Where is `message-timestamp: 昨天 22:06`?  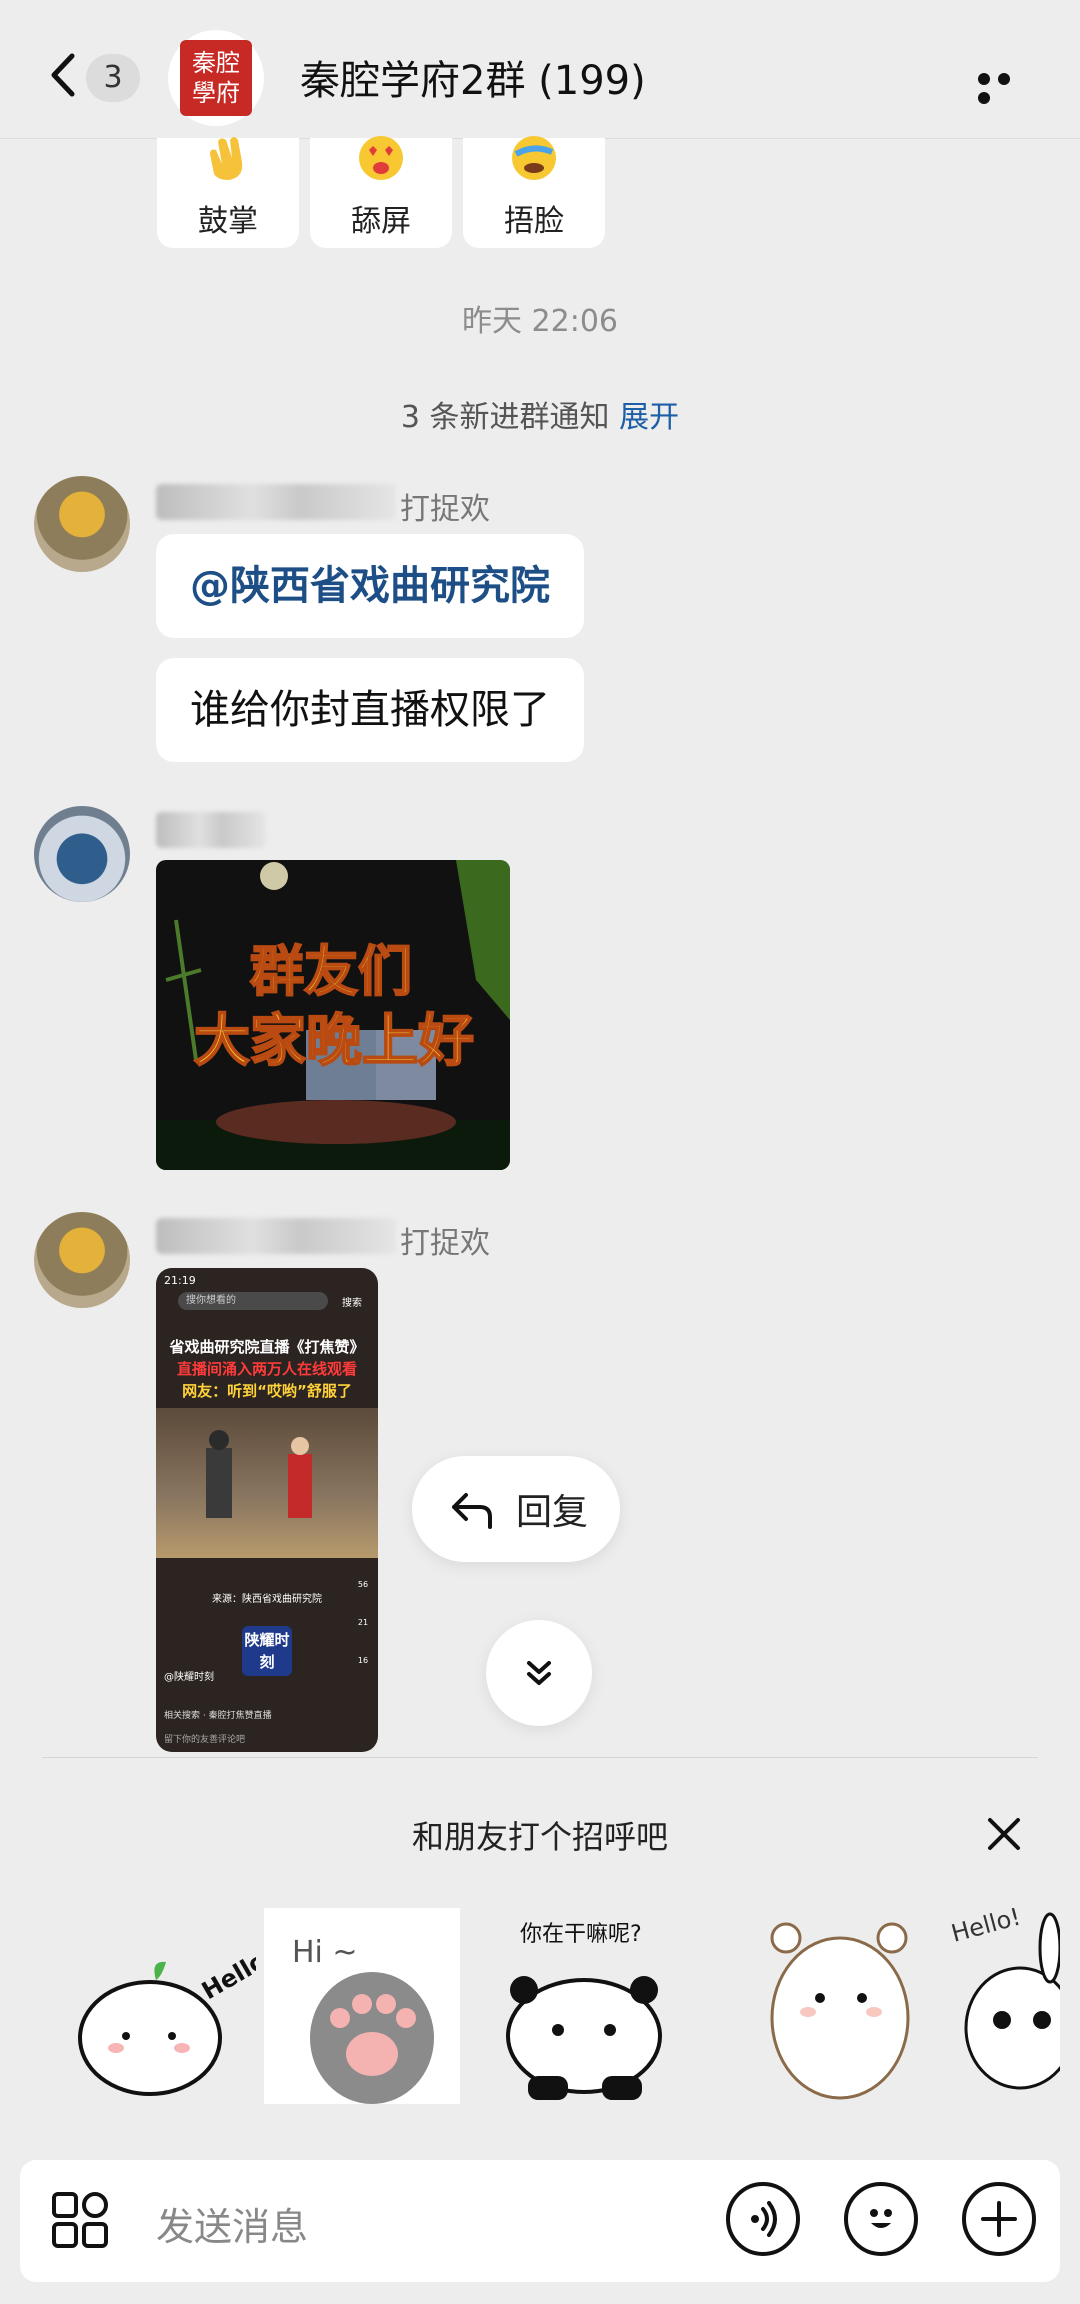 message-timestamp: 昨天 22:06 is located at coordinates (540, 321).